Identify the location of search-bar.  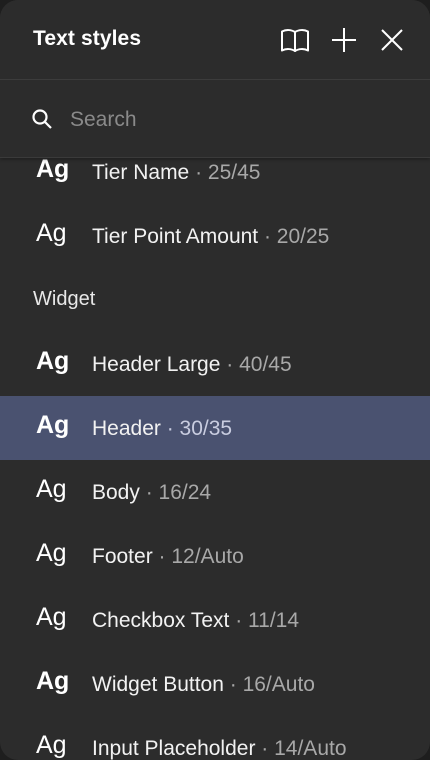
(215, 119).